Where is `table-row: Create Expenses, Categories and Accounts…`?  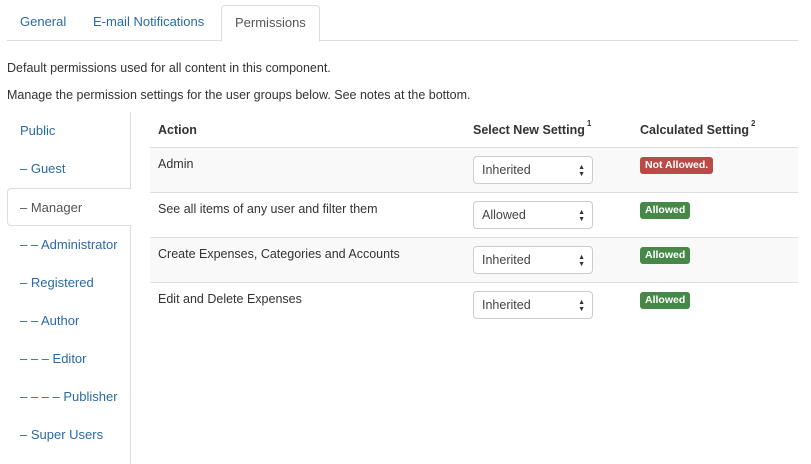
table-row: Create Expenses, Categories and Accounts… is located at coordinates (474, 259).